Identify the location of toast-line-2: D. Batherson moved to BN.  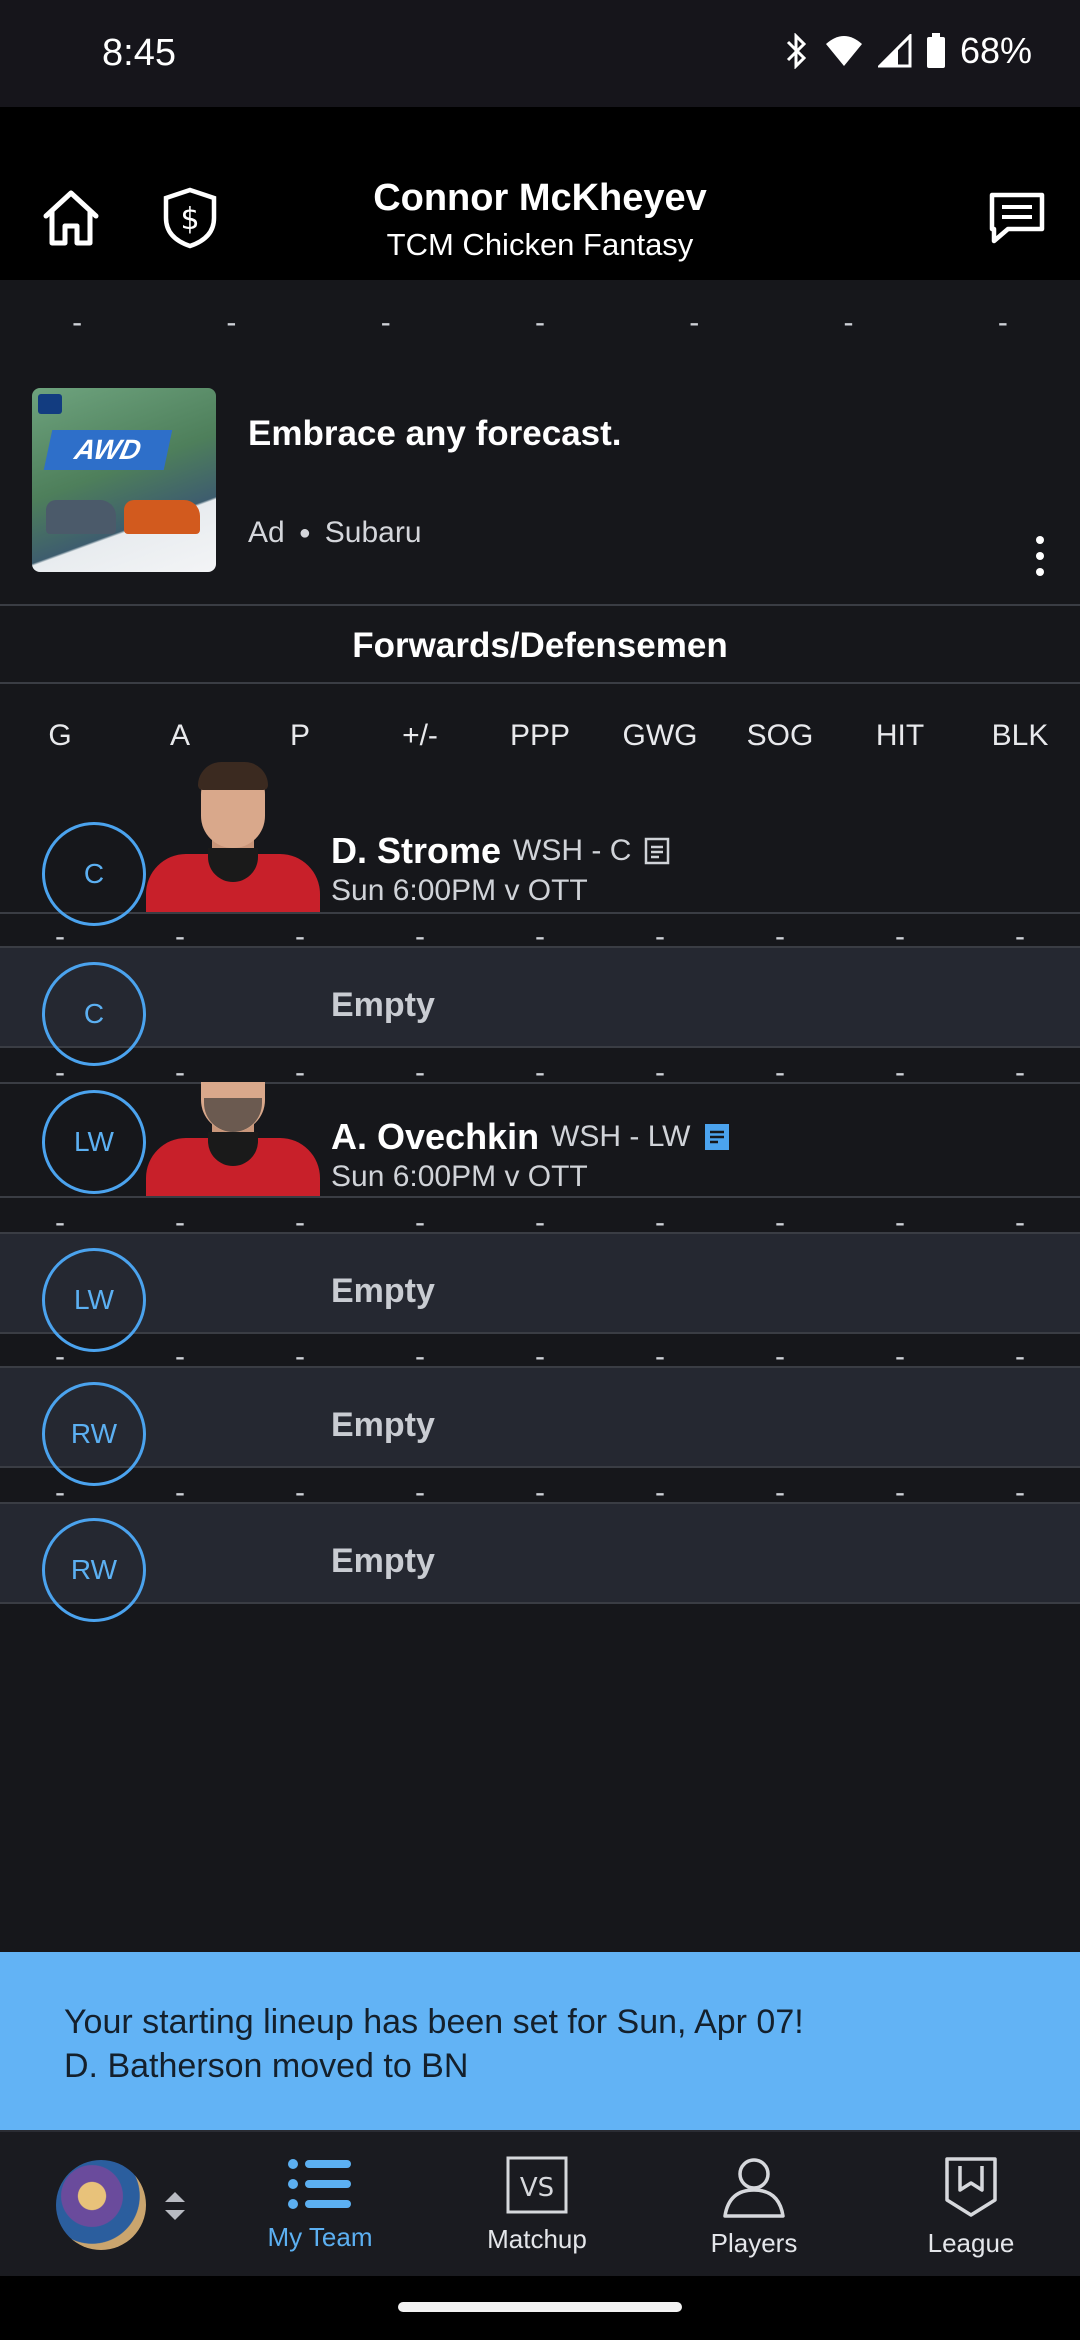
(266, 2066).